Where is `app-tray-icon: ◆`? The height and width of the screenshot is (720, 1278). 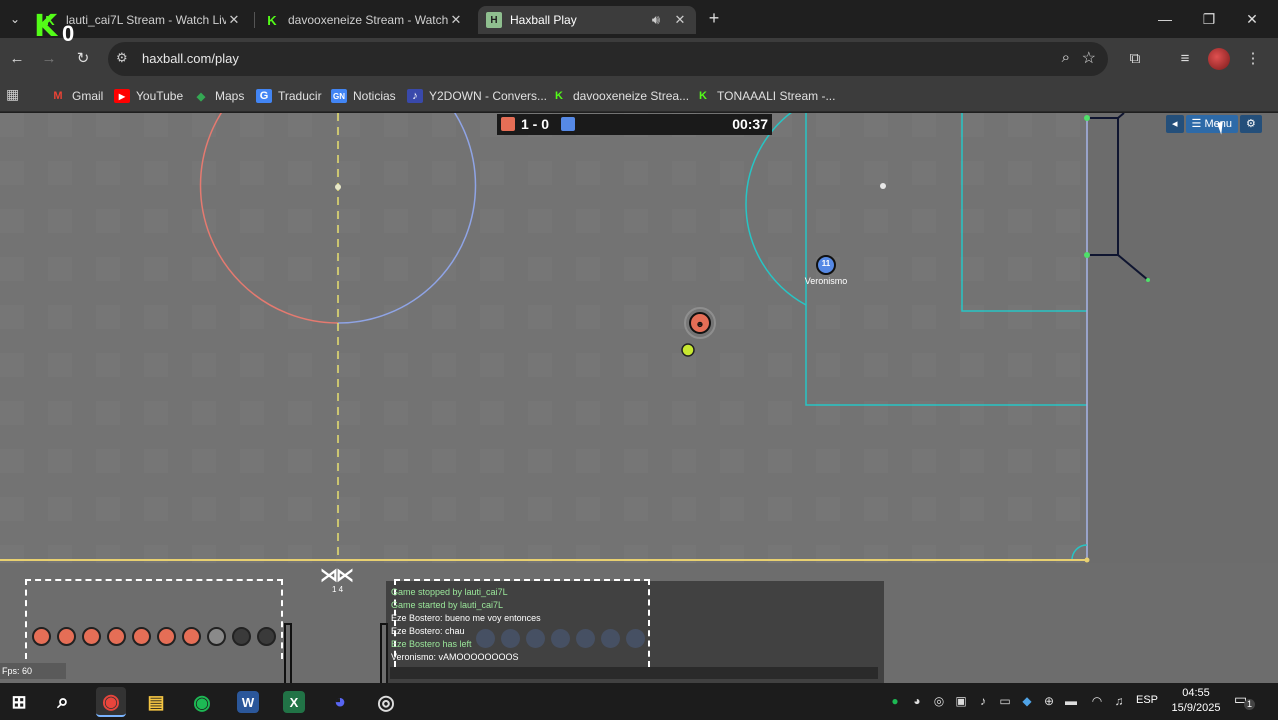
app-tray-icon: ◆ is located at coordinates (1027, 701).